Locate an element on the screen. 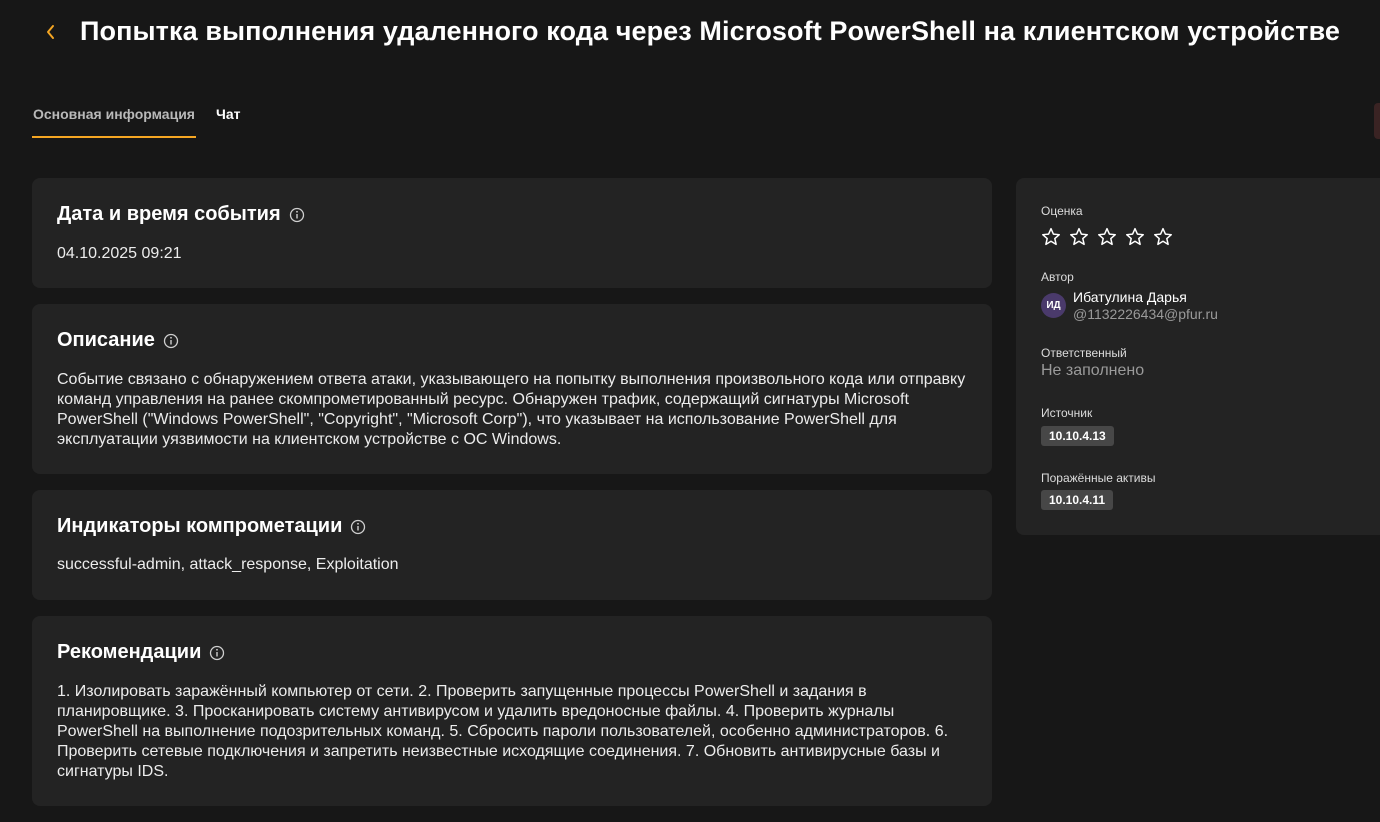 The width and height of the screenshot is (1380, 822). description-title-row: Описание is located at coordinates (118, 340).